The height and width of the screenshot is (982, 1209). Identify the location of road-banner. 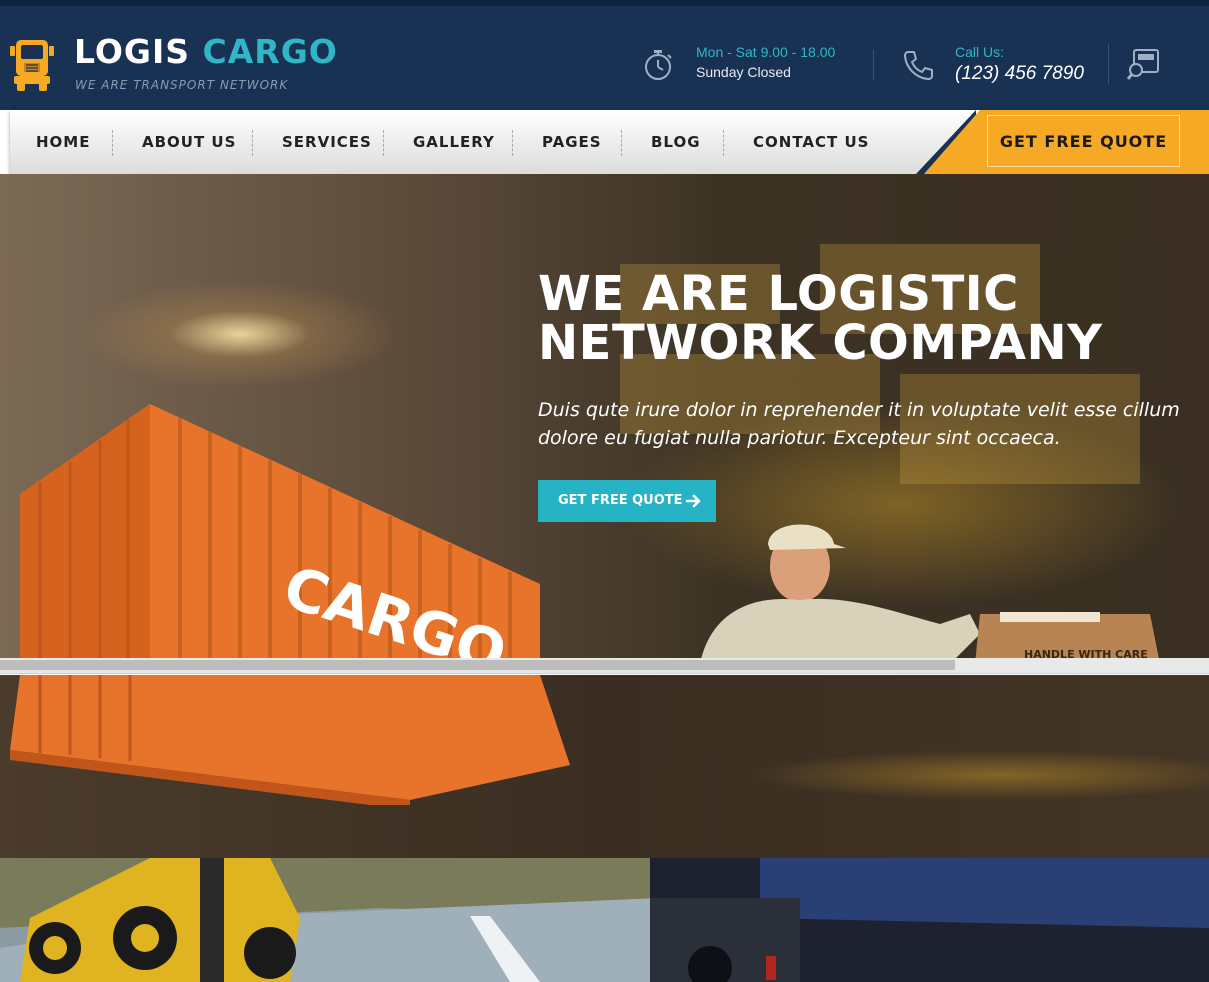
(604, 920).